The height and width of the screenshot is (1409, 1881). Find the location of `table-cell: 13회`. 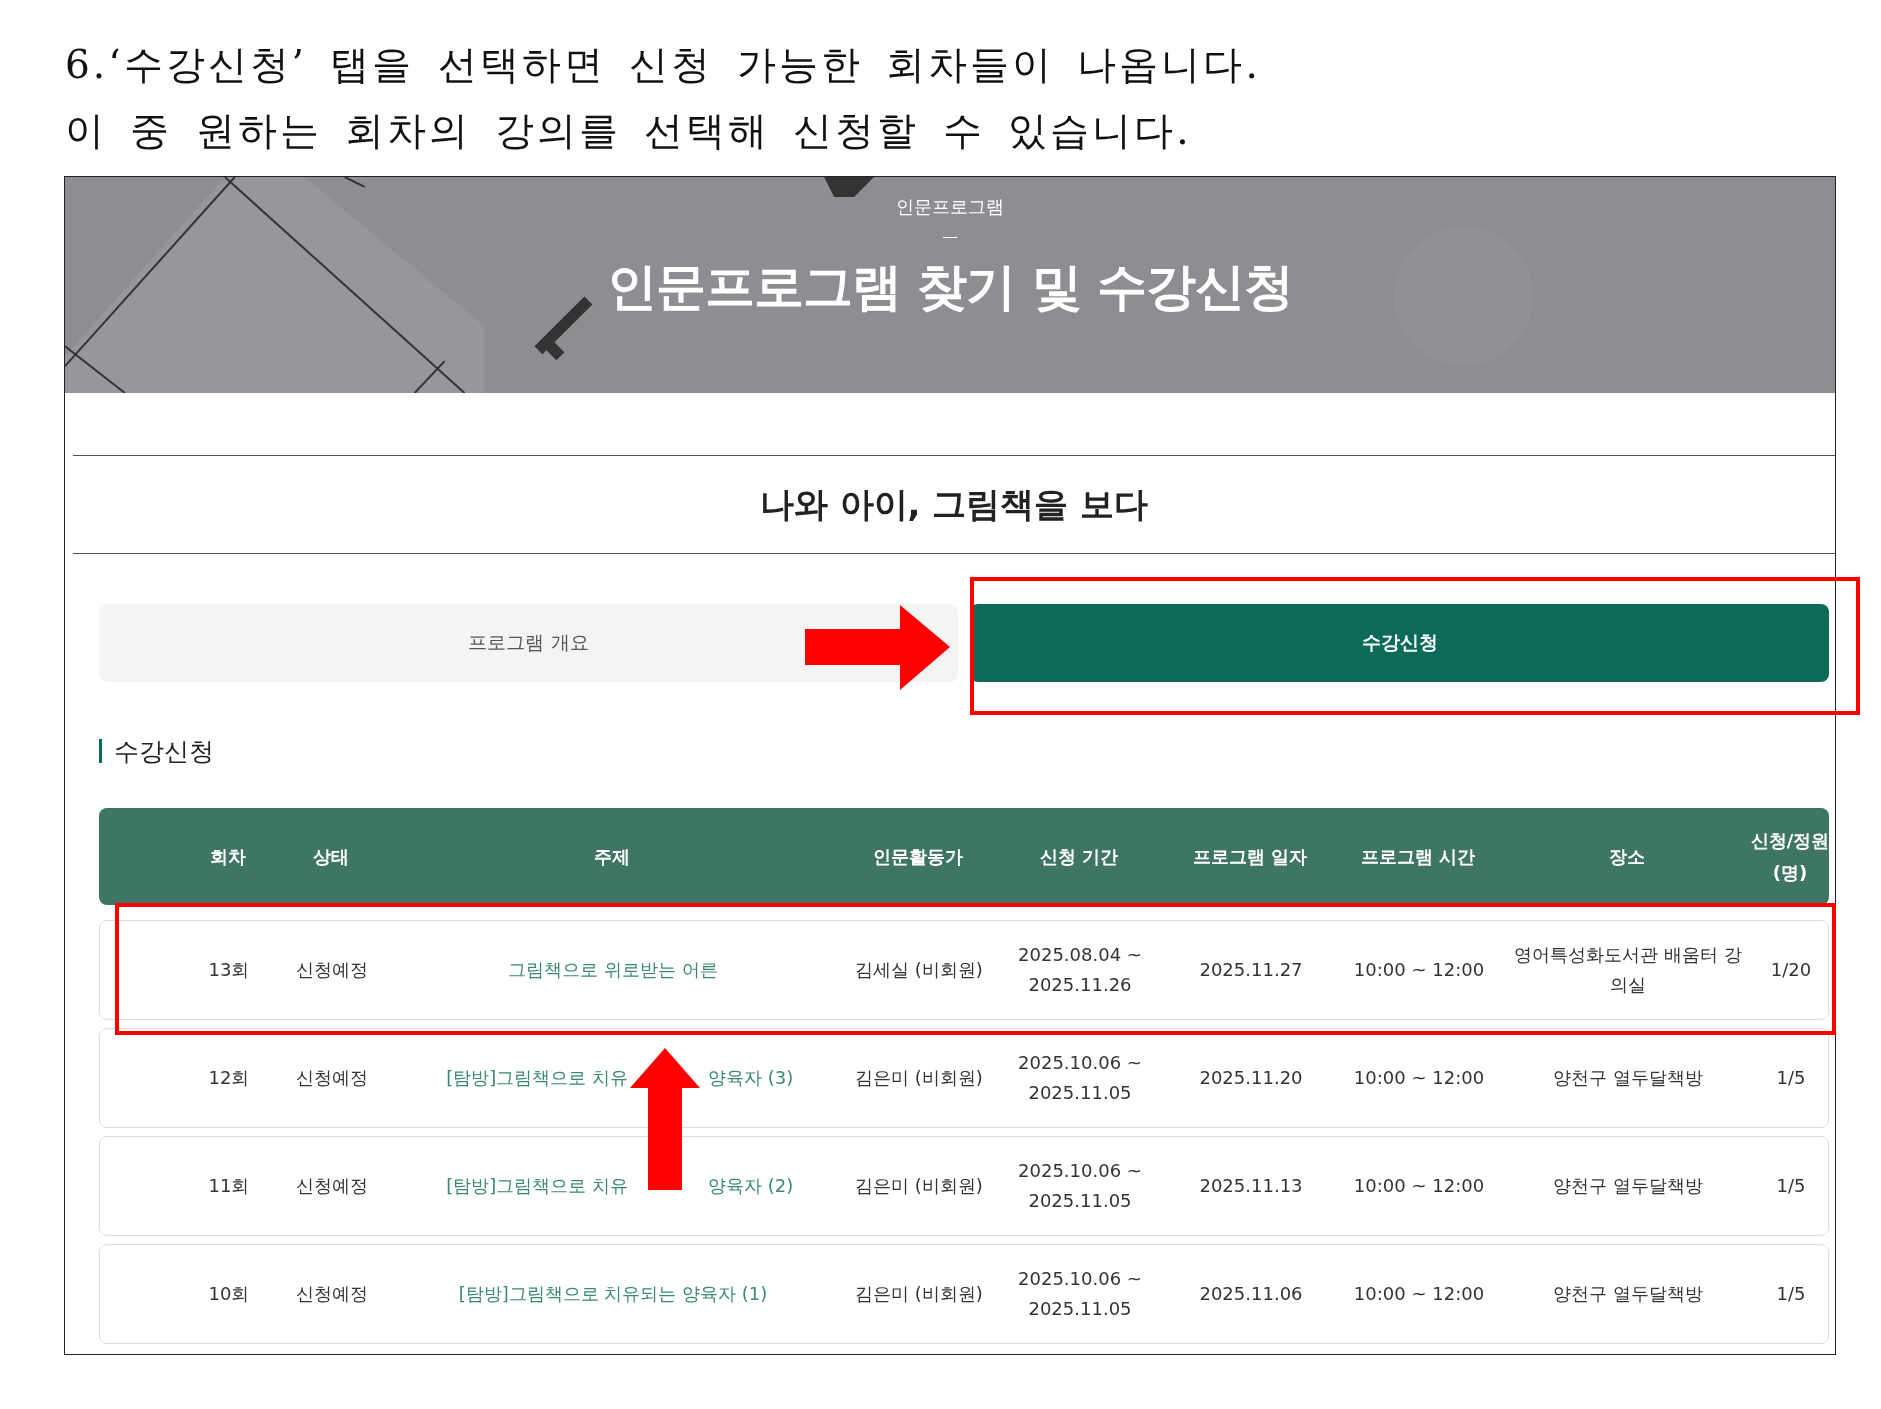

table-cell: 13회 is located at coordinates (229, 969).